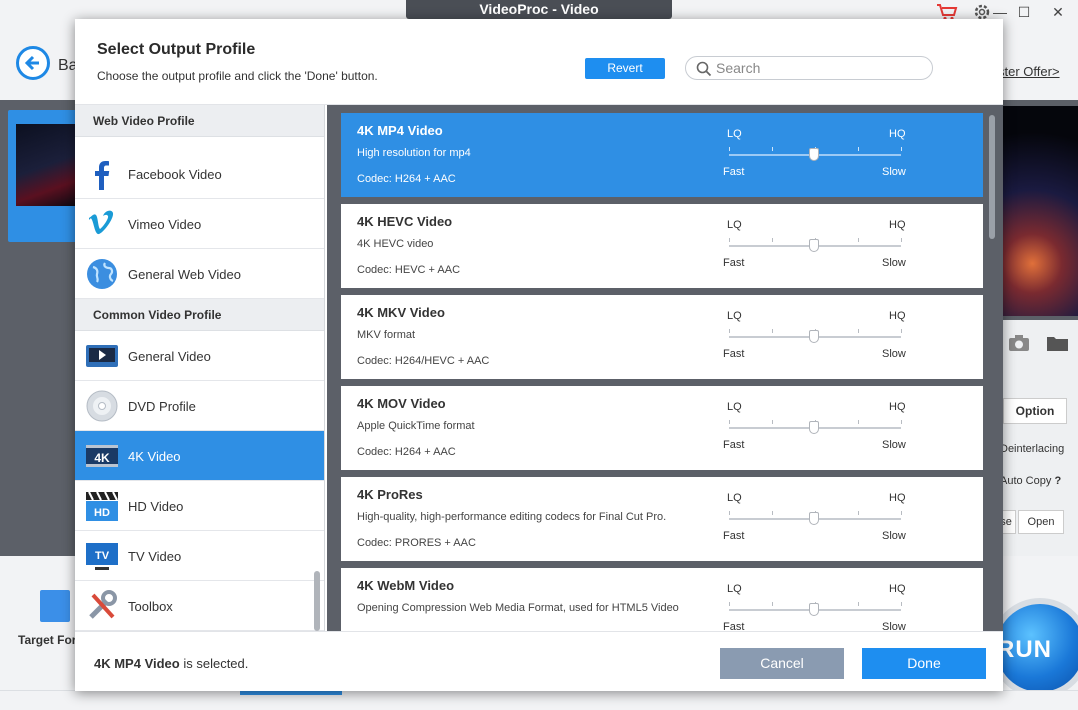  Describe the element at coordinates (406, 179) in the screenshot. I see `profile-codec: Codec: H264 + AAC` at that location.